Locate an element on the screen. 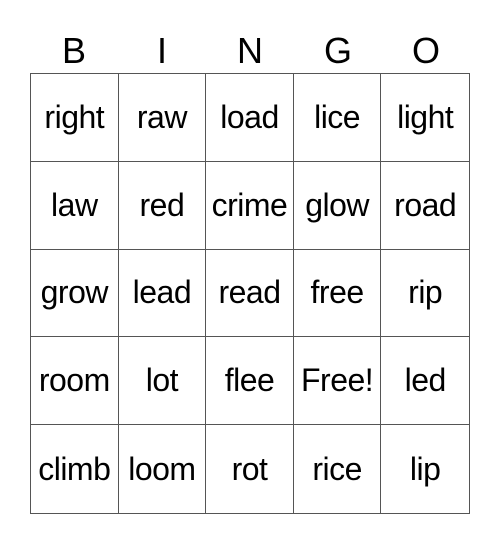 The width and height of the screenshot is (500, 544). header-letter-g: G is located at coordinates (337, 50).